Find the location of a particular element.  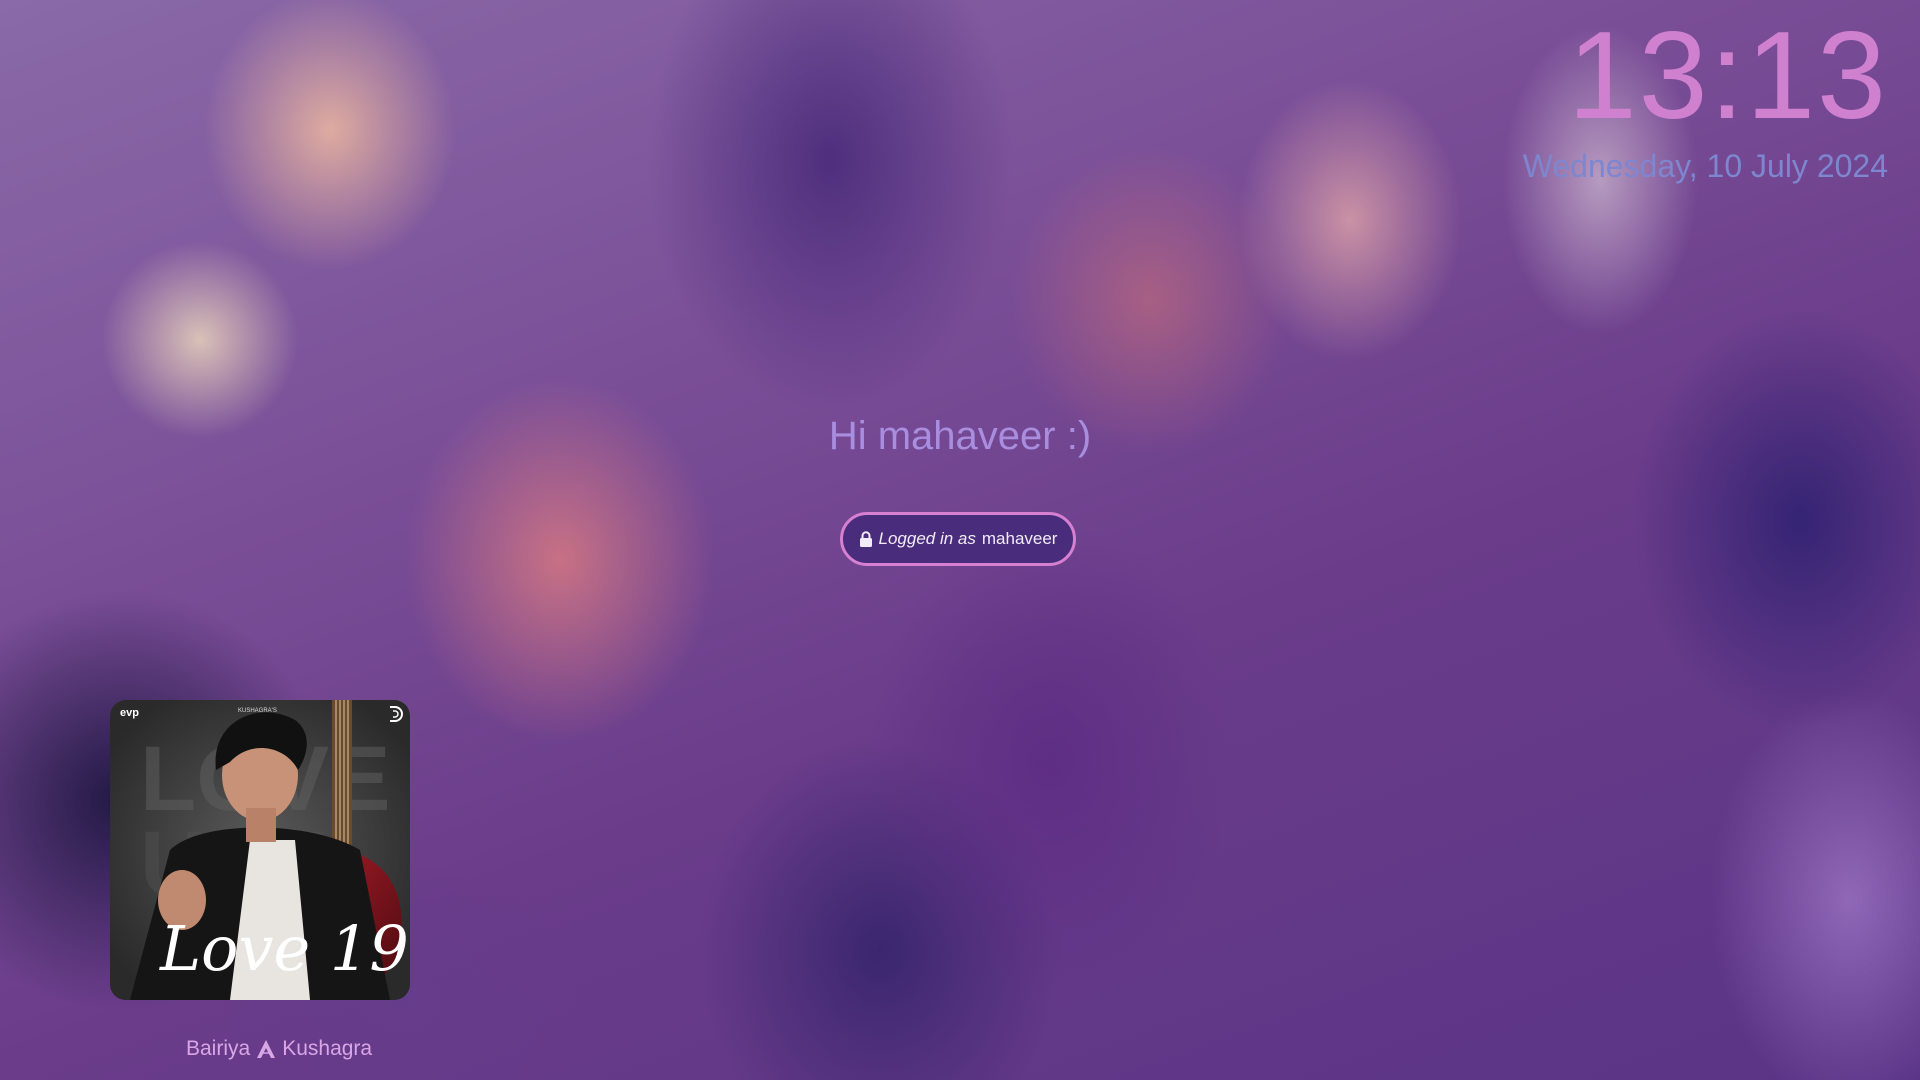

arch-icon is located at coordinates (266, 1049).